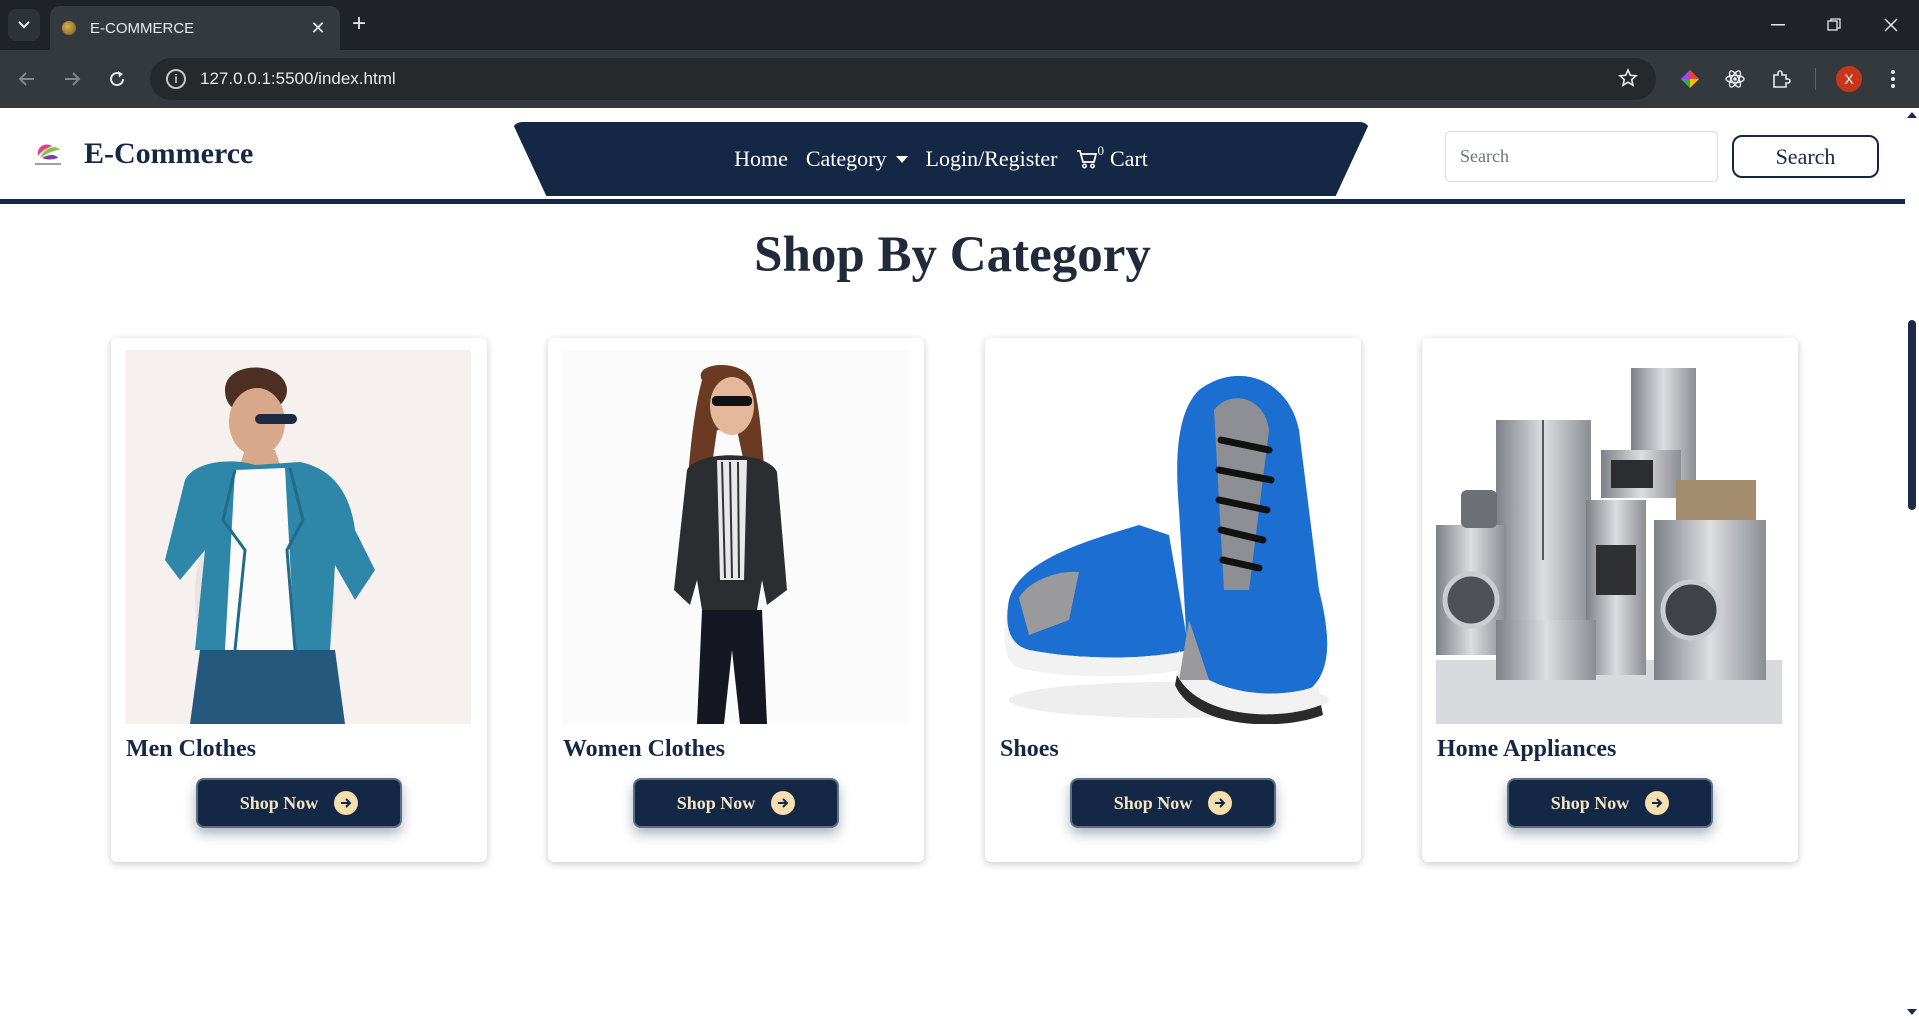 The image size is (1919, 1019). Describe the element at coordinates (1893, 79) in the screenshot. I see `kebab-menu-icon` at that location.